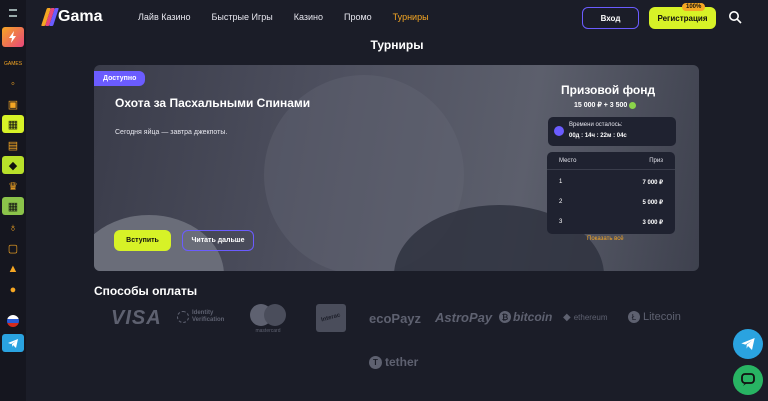  What do you see at coordinates (120, 78) in the screenshot?
I see `status-badge: Доступно` at bounding box center [120, 78].